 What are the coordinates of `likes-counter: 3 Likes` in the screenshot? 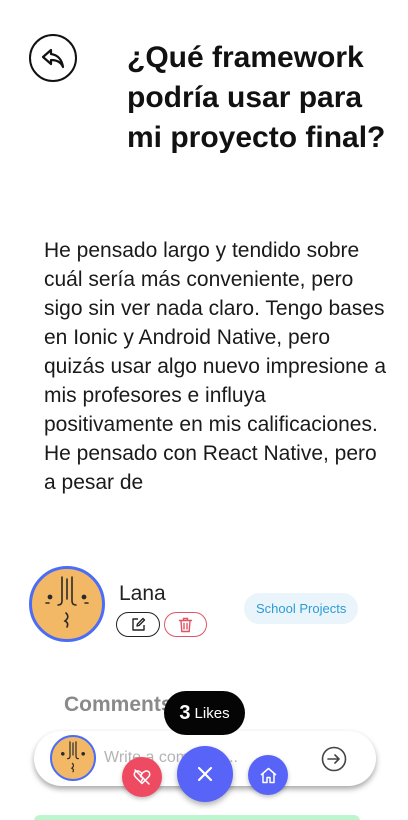 It's located at (204, 713).